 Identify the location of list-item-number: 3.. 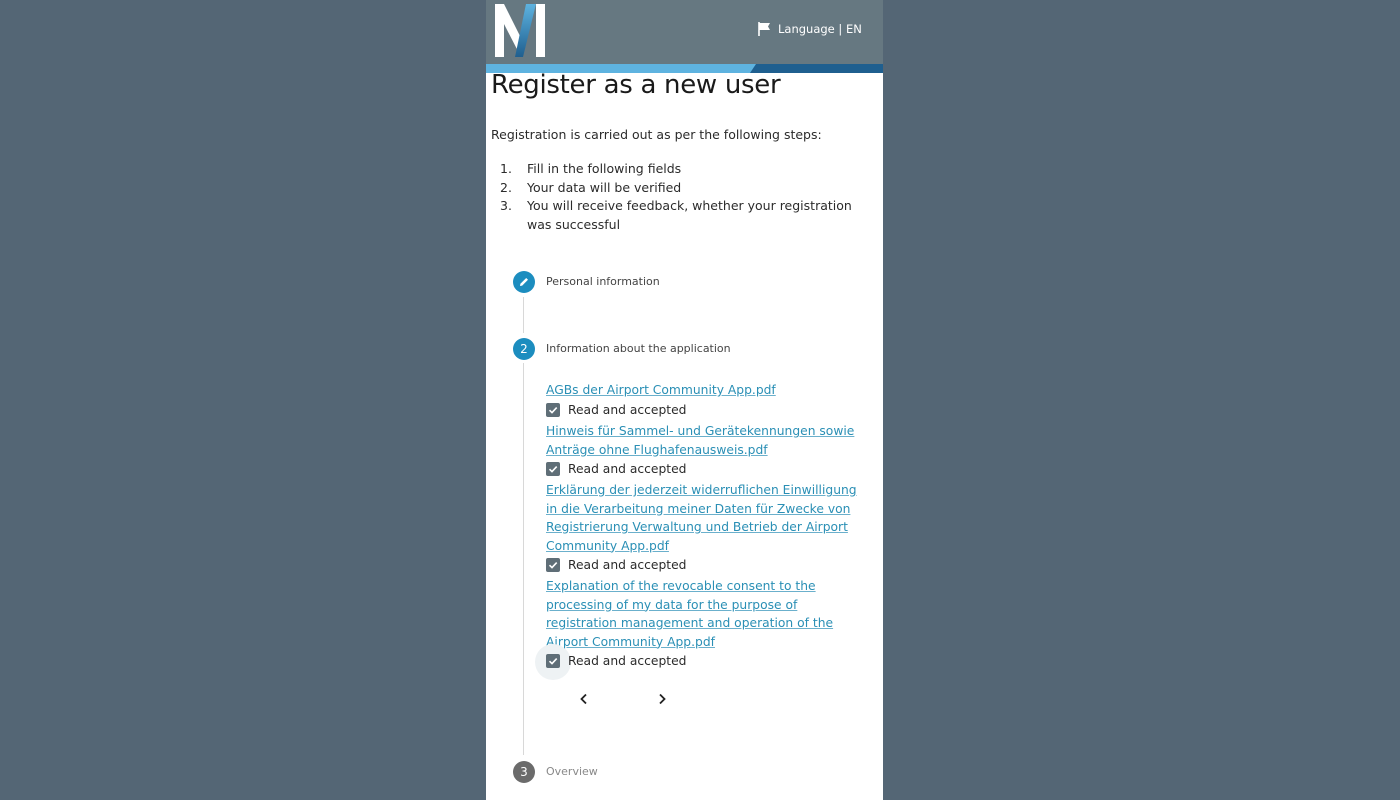
(506, 205).